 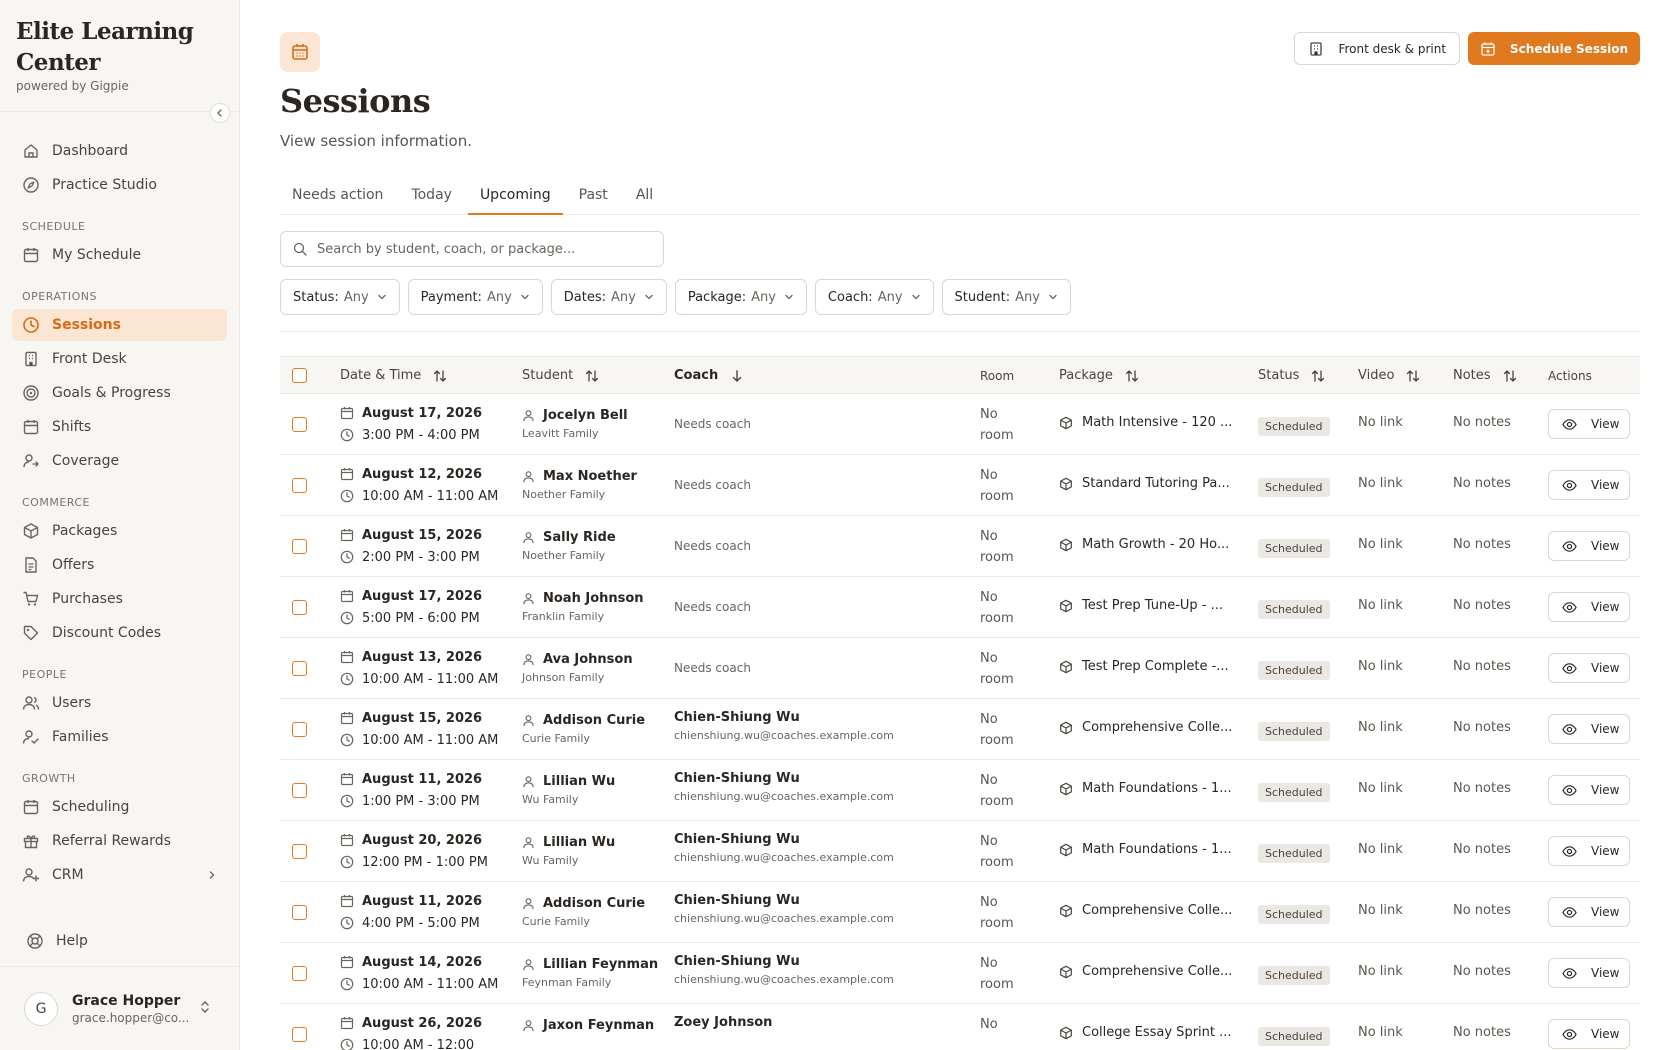 What do you see at coordinates (119, 703) in the screenshot?
I see `sidebar-item-users: Users` at bounding box center [119, 703].